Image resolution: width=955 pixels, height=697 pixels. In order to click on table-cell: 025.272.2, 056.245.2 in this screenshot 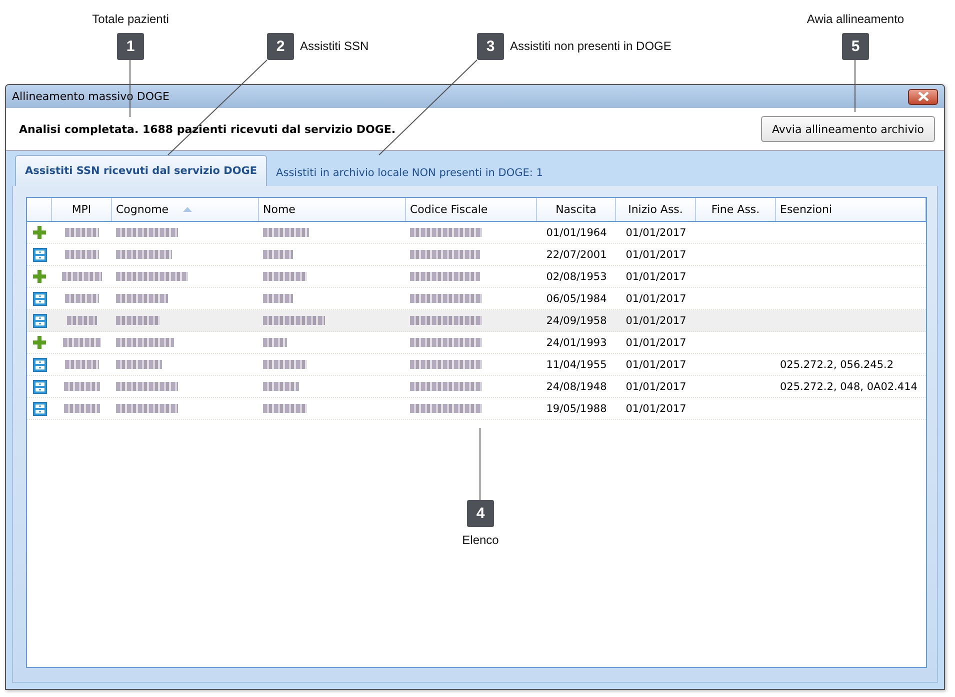, I will do `click(837, 364)`.